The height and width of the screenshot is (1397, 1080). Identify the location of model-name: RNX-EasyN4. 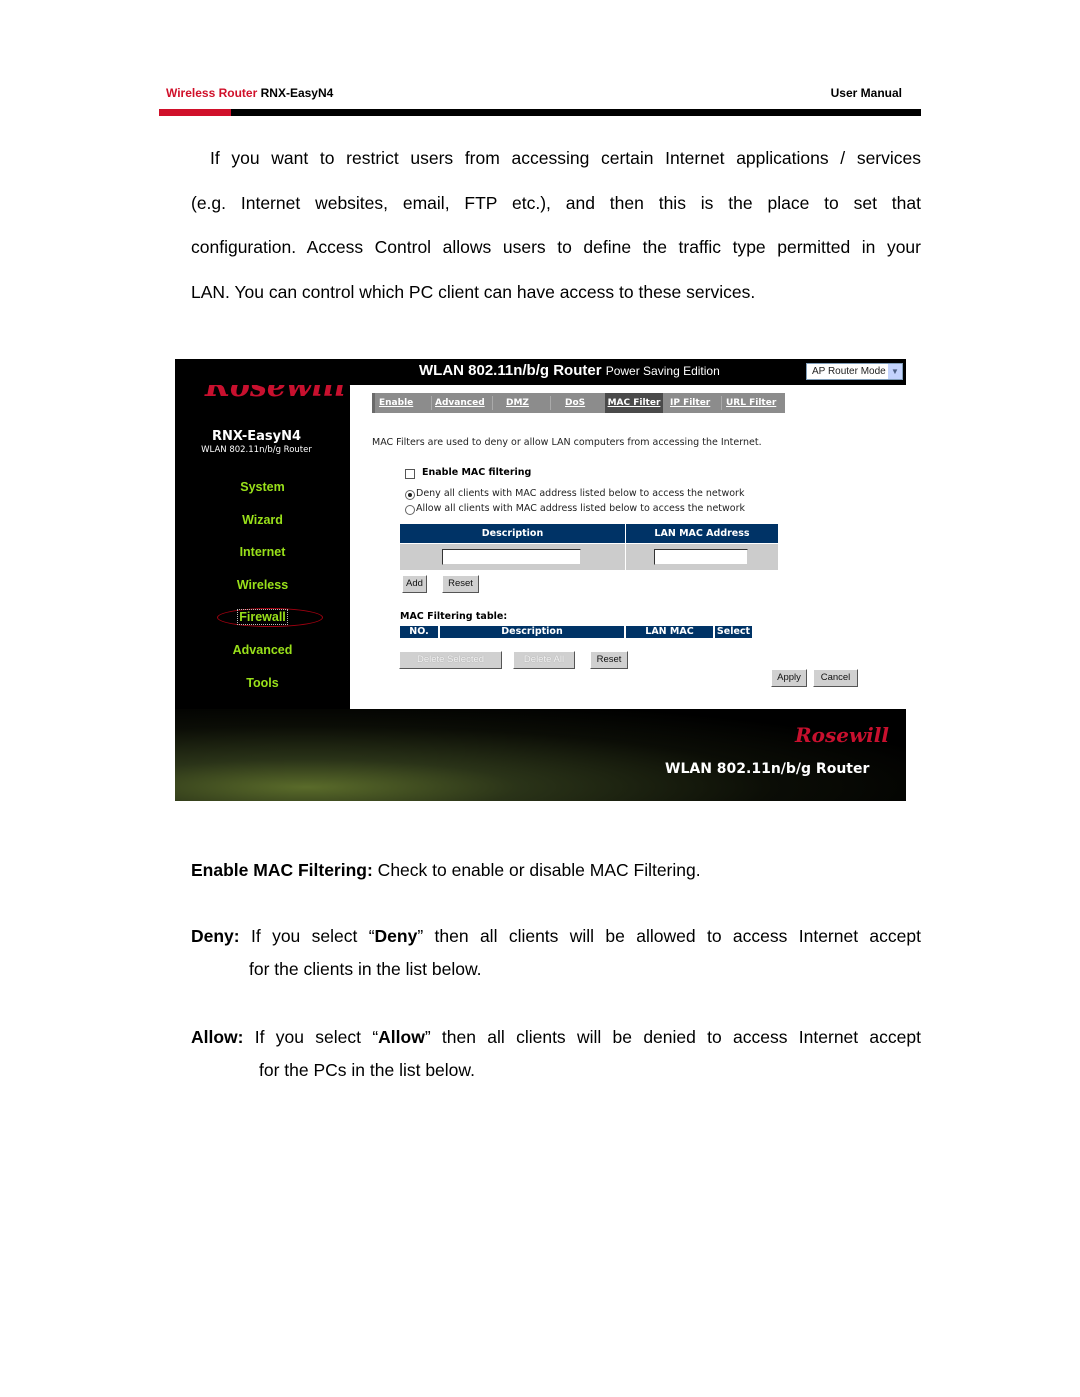
(256, 436).